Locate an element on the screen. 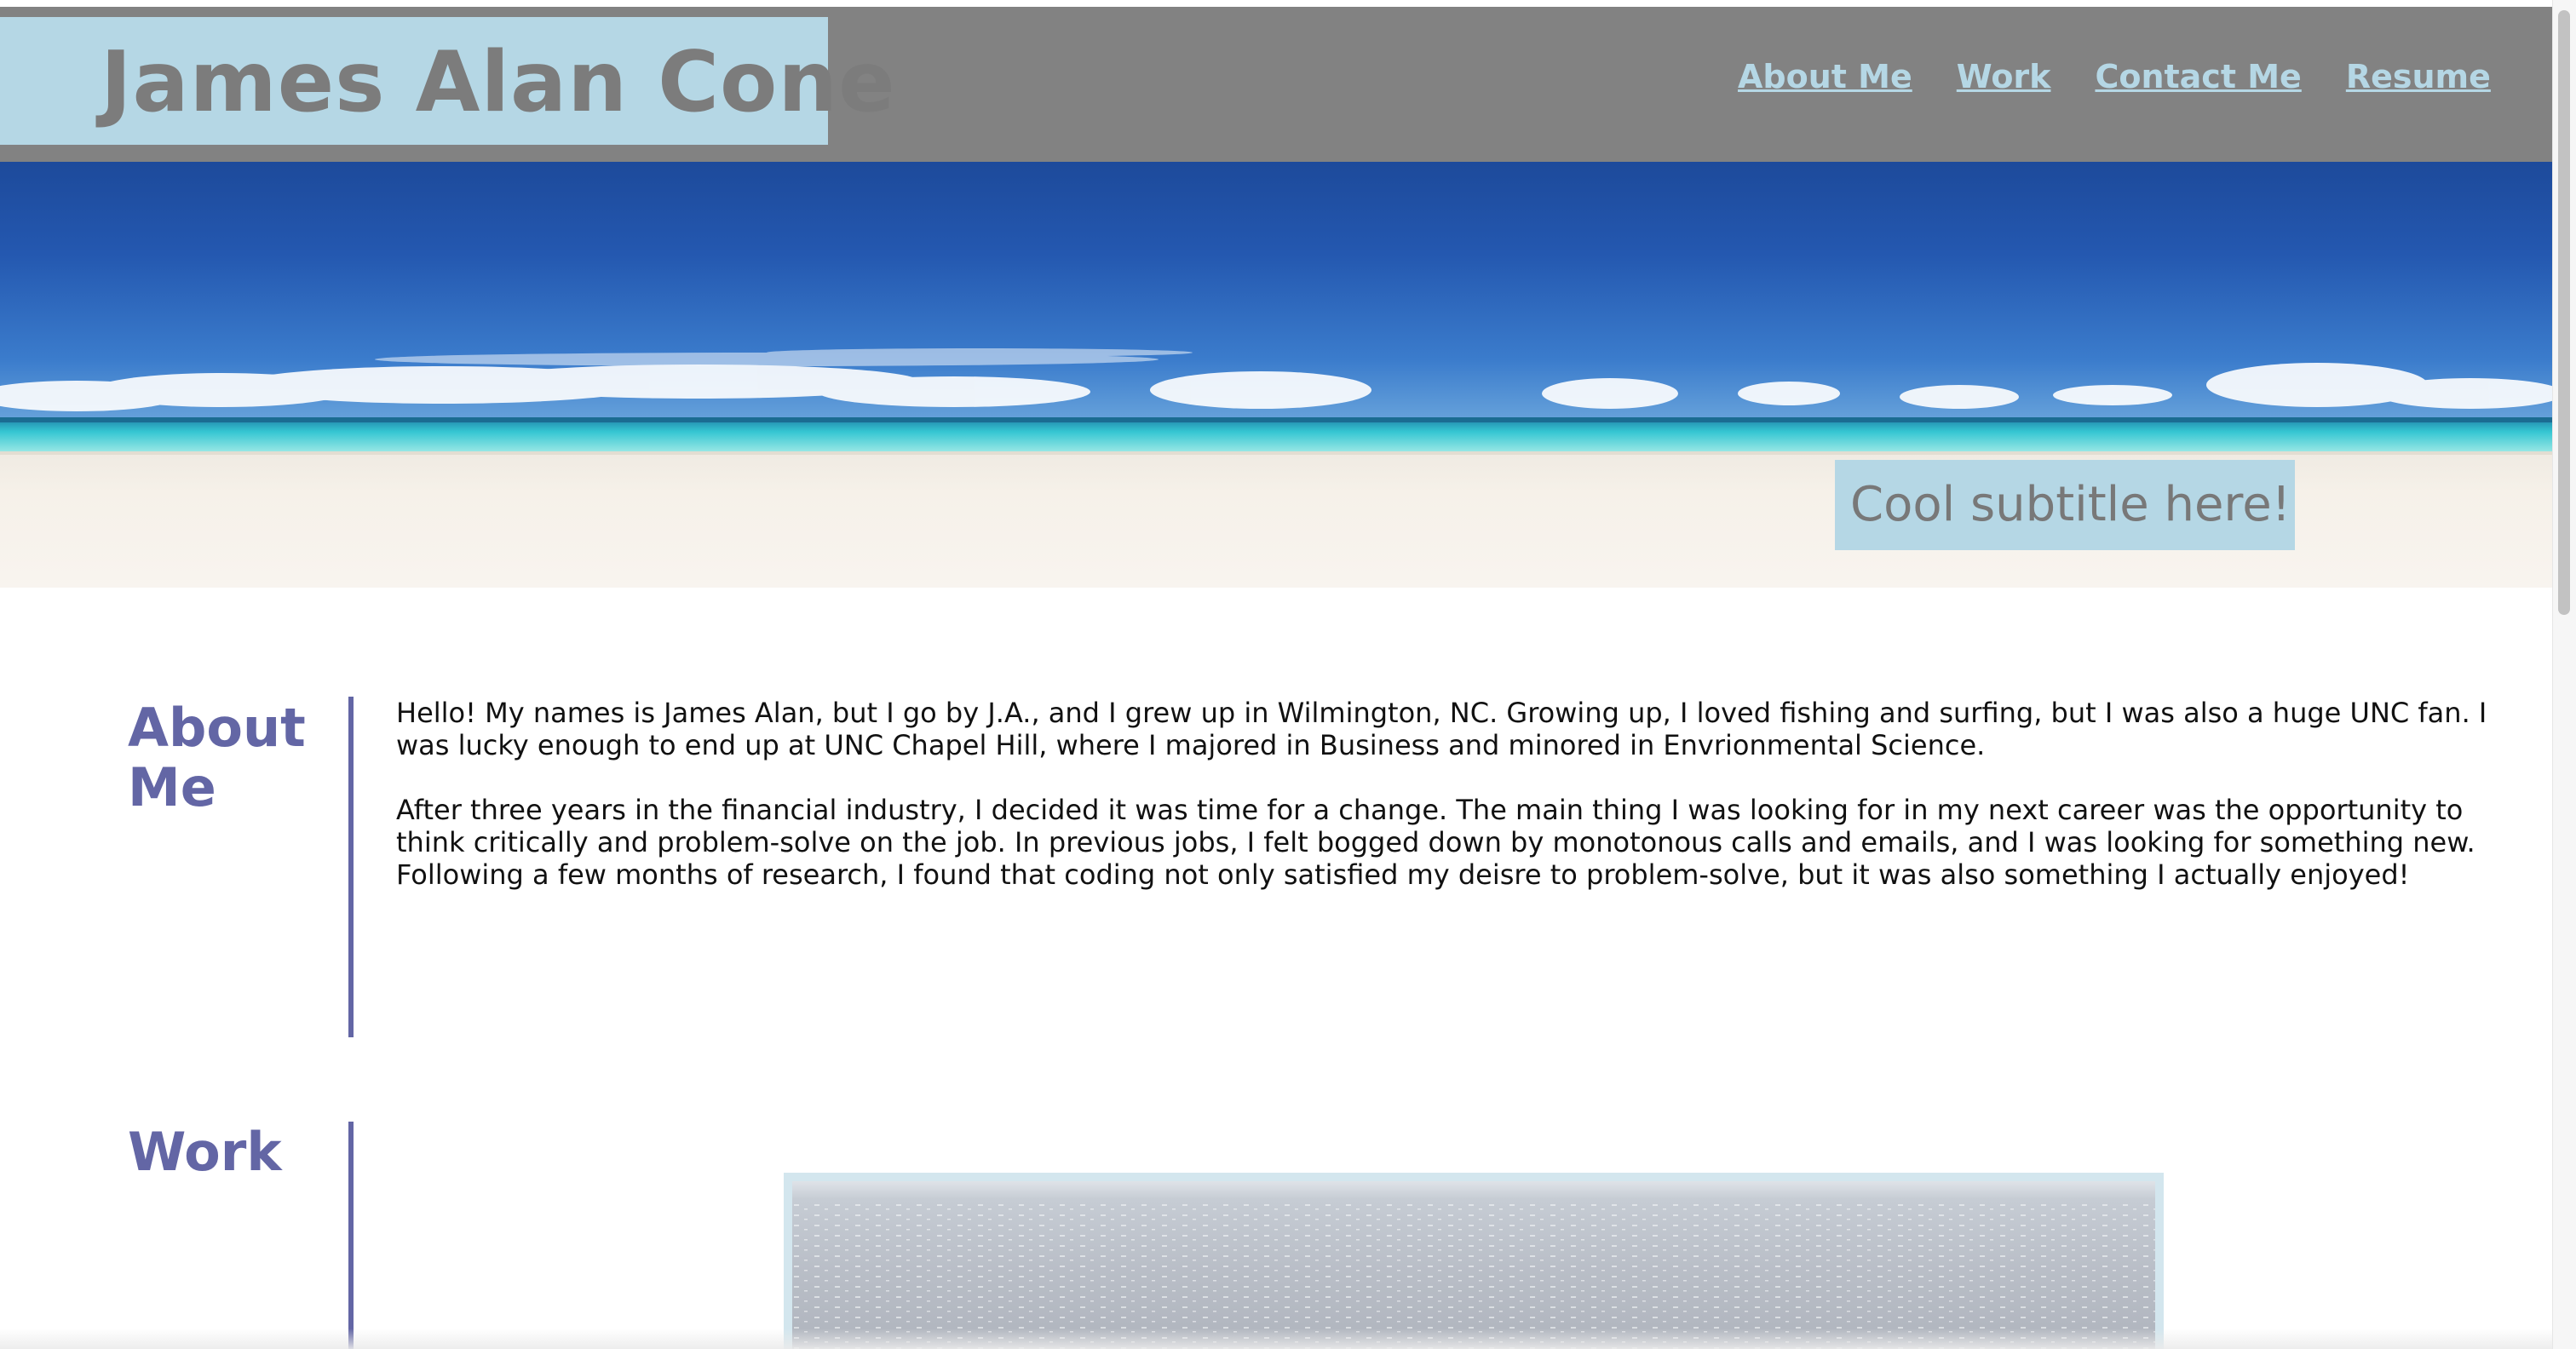 The image size is (2576, 1349). work-image-frame is located at coordinates (1474, 1261).